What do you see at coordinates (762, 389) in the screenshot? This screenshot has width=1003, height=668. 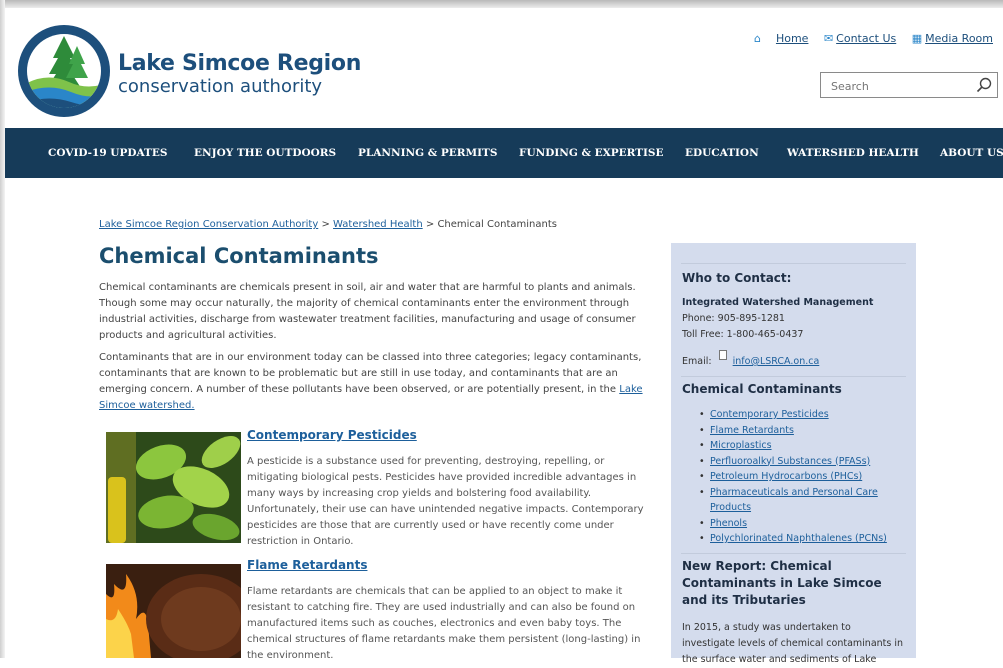 I see `contaminants-list-heading: Chemical Contaminants` at bounding box center [762, 389].